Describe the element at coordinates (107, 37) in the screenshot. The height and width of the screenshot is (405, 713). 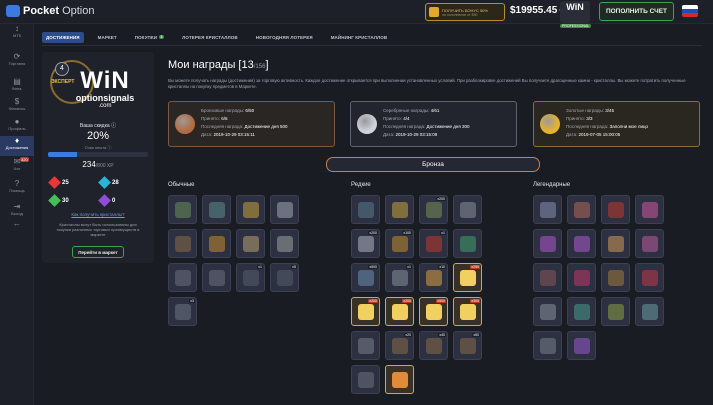
I see `tab-market: МАРКЕТ` at that location.